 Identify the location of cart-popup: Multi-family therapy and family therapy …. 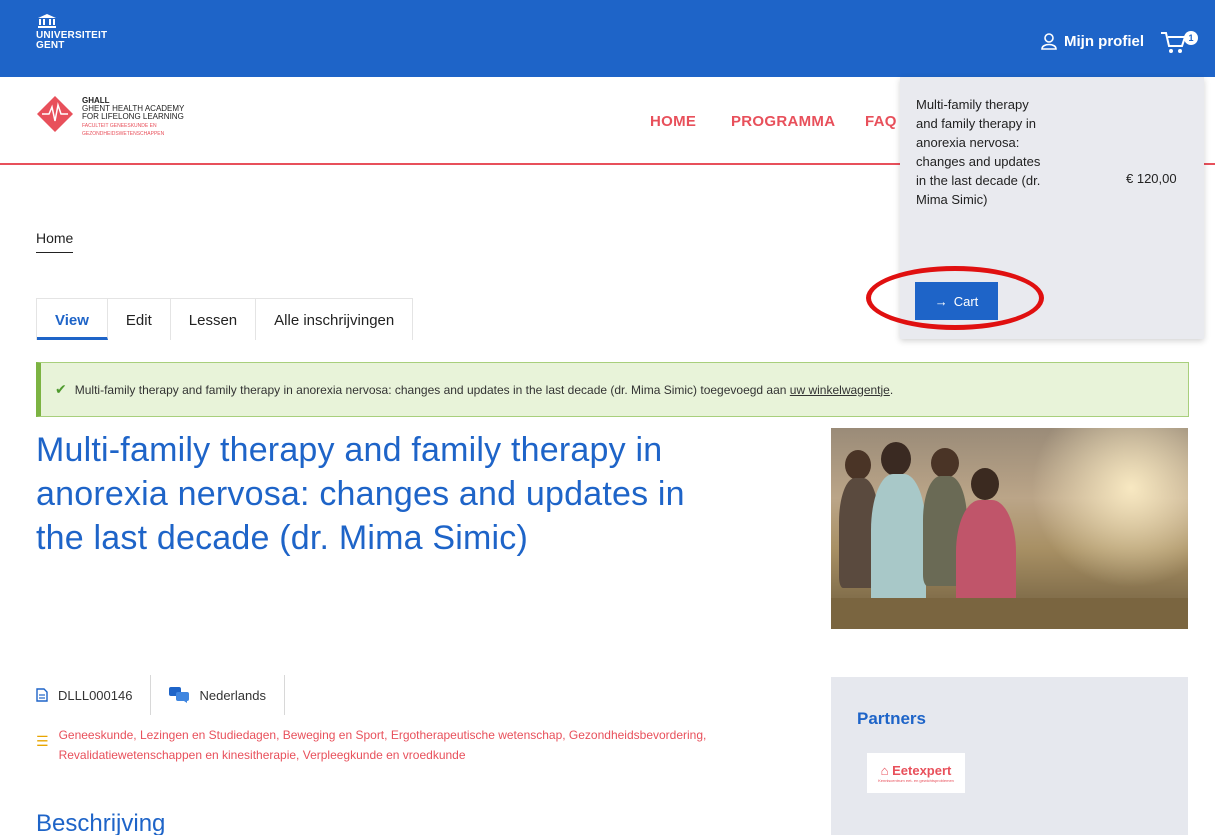
(1052, 208).